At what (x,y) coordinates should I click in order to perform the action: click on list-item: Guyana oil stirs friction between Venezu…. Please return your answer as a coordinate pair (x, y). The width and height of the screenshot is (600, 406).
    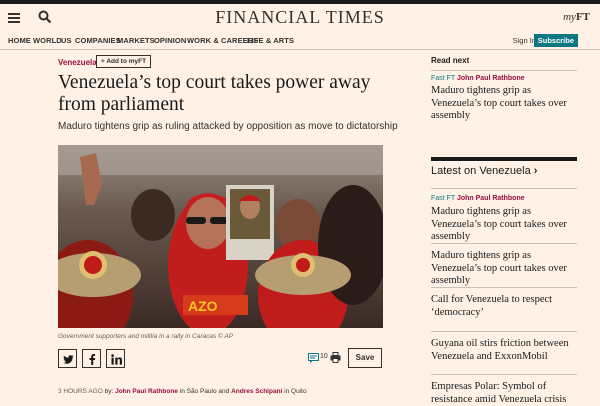
    Looking at the image, I should click on (506, 350).